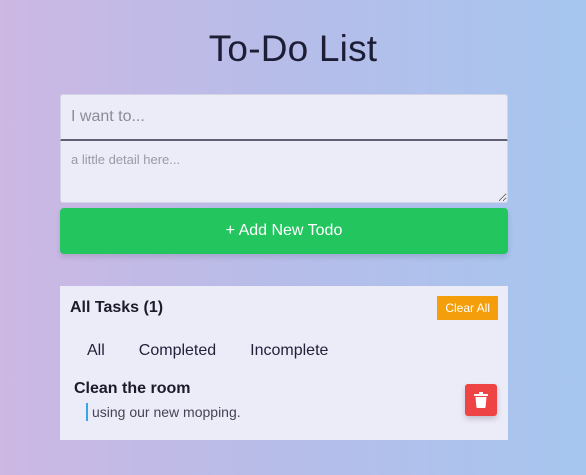  Describe the element at coordinates (132, 388) in the screenshot. I see `todo-item-title: Clean the room` at that location.